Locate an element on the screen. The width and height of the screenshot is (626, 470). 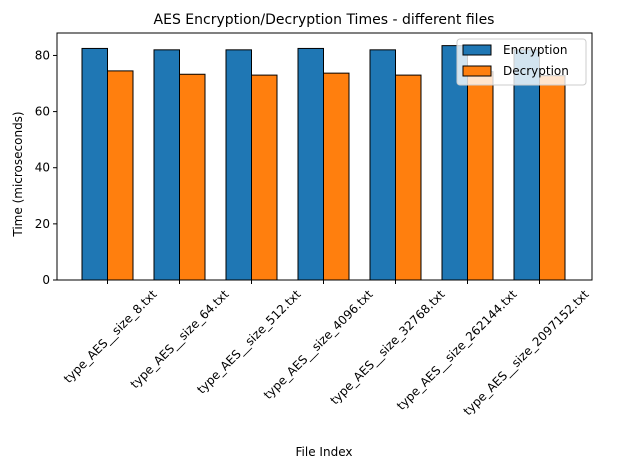
y-tick-label: 60 is located at coordinates (42, 112).